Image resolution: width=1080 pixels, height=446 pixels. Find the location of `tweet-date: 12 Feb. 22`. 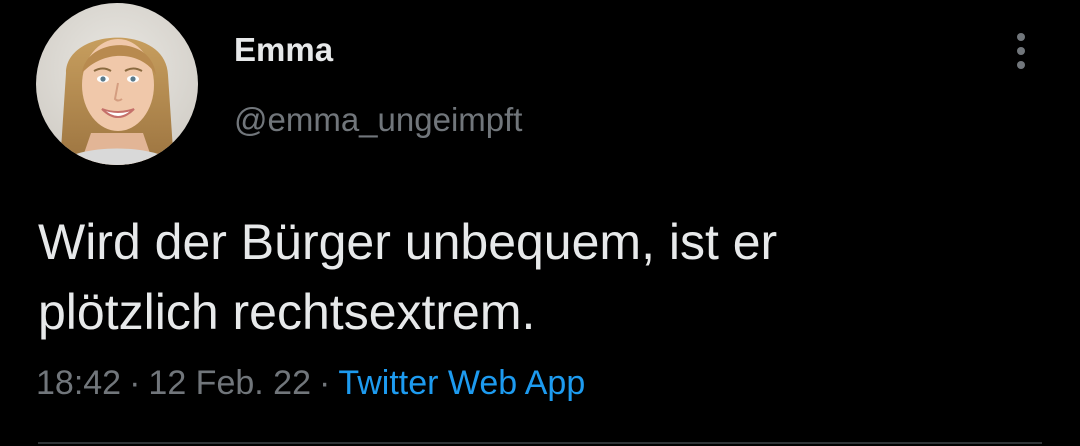

tweet-date: 12 Feb. 22 is located at coordinates (229, 383).